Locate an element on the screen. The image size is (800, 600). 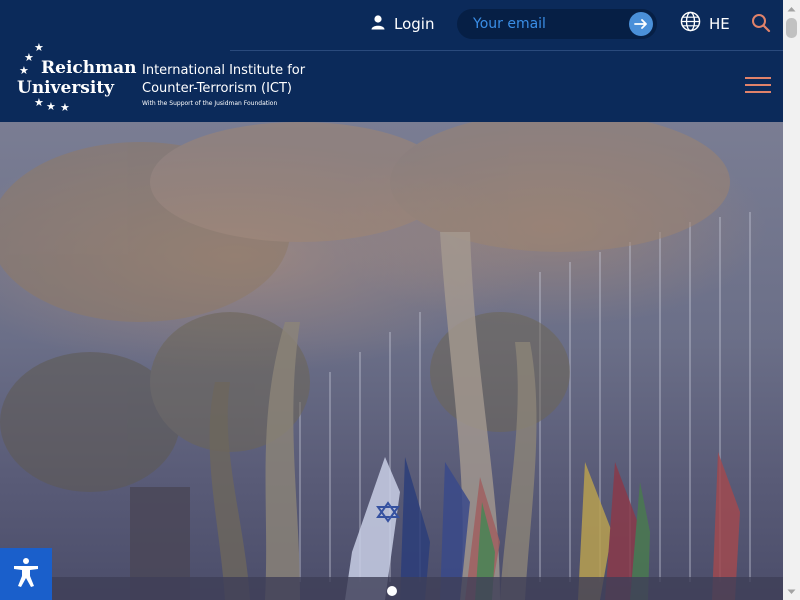
language-label: HE is located at coordinates (719, 24).